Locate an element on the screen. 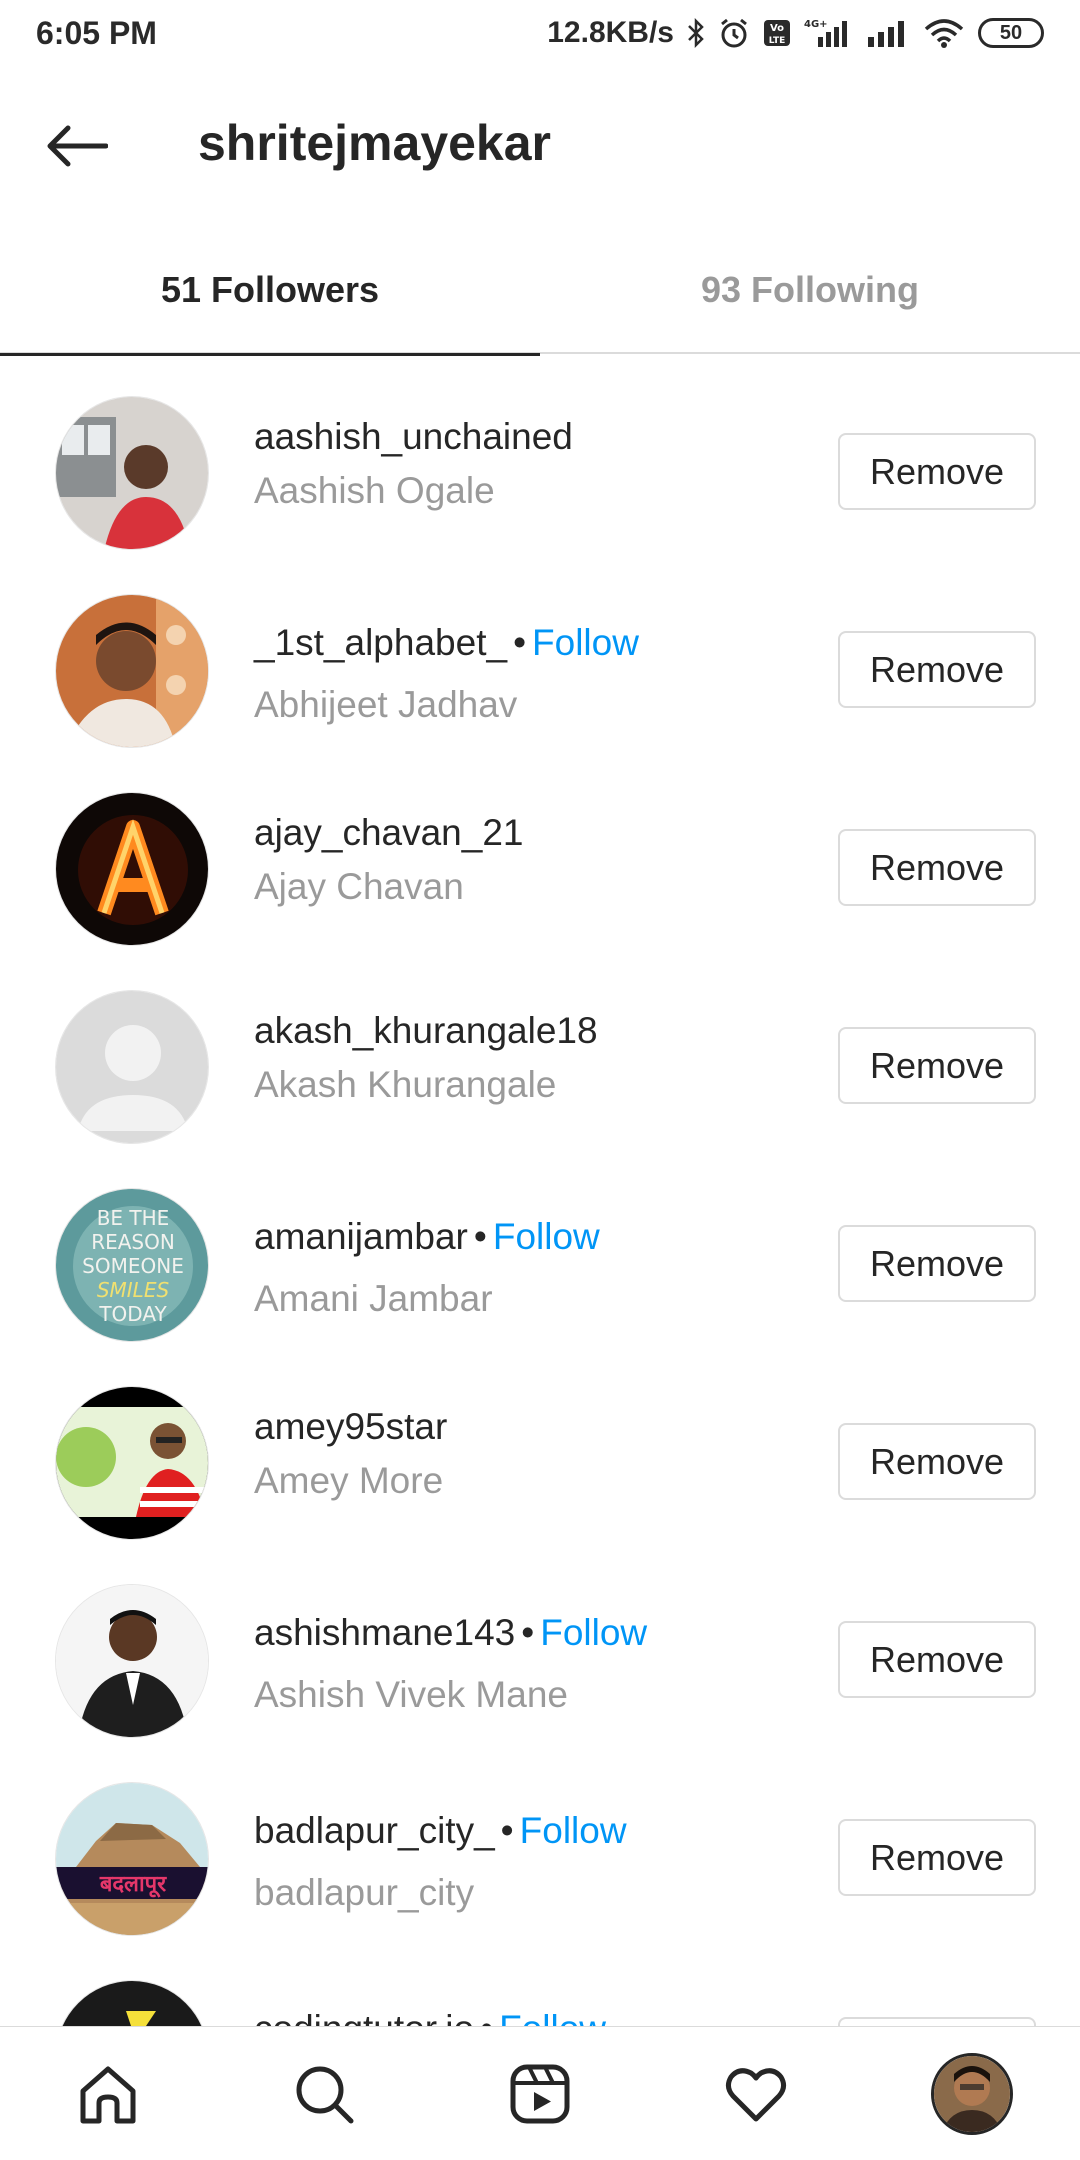 The height and width of the screenshot is (2160, 1080). tab-following: 93 Following is located at coordinates (810, 290).